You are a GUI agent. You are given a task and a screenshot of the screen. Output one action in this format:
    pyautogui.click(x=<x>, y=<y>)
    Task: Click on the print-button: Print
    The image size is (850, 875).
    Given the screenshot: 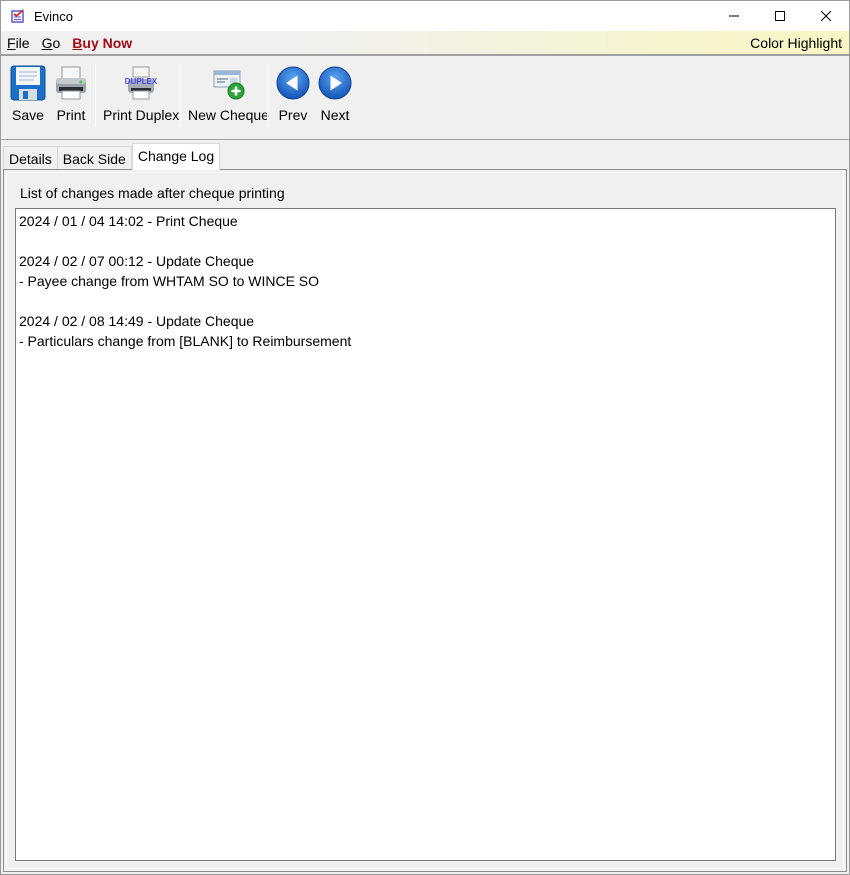 What is the action you would take?
    pyautogui.click(x=71, y=97)
    